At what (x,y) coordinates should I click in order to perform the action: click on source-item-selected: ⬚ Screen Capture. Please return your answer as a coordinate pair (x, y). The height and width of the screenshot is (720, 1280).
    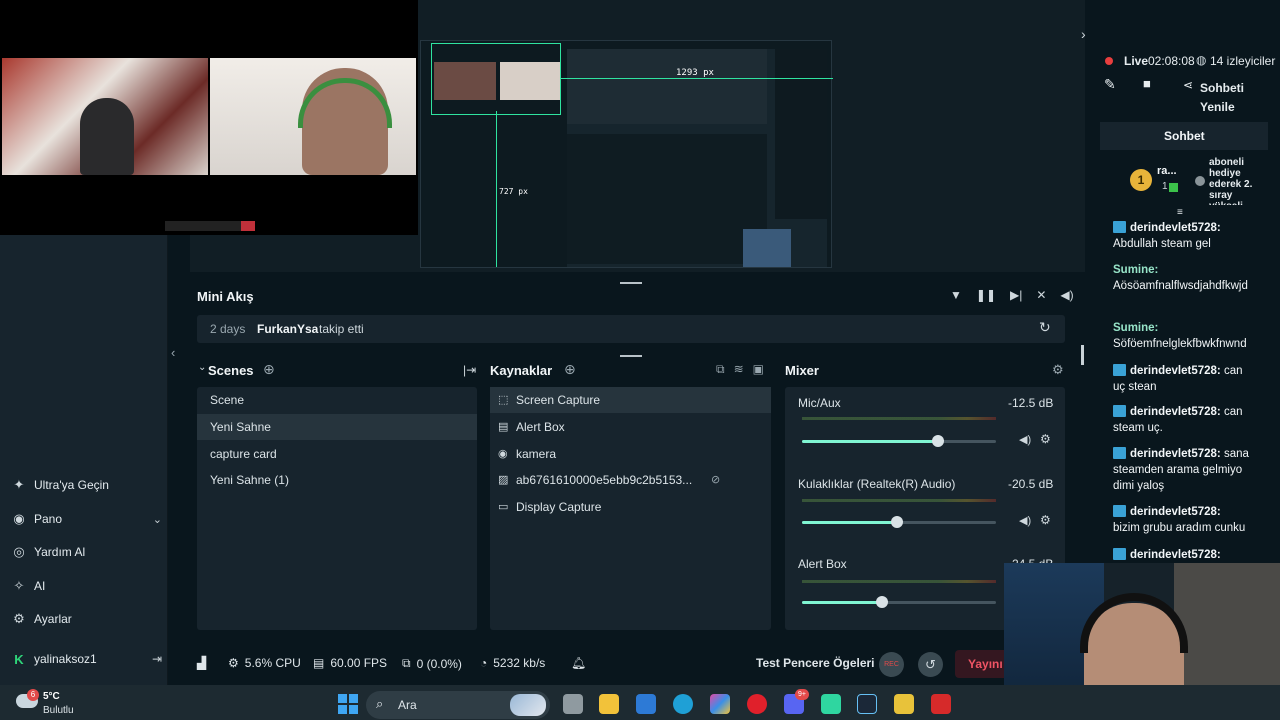
    Looking at the image, I should click on (630, 400).